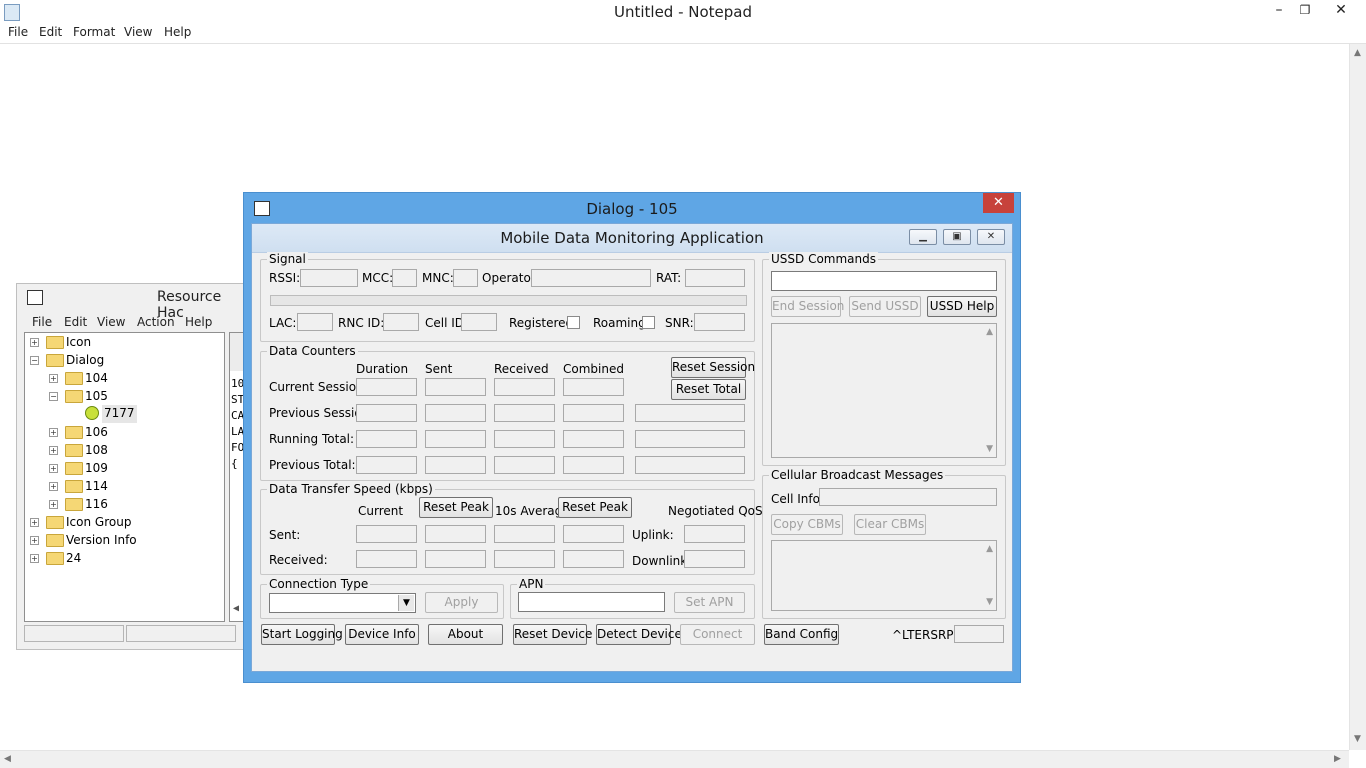 Image resolution: width=1366 pixels, height=768 pixels. What do you see at coordinates (98, 523) in the screenshot?
I see `tree-item-icon-group: Icon Group` at bounding box center [98, 523].